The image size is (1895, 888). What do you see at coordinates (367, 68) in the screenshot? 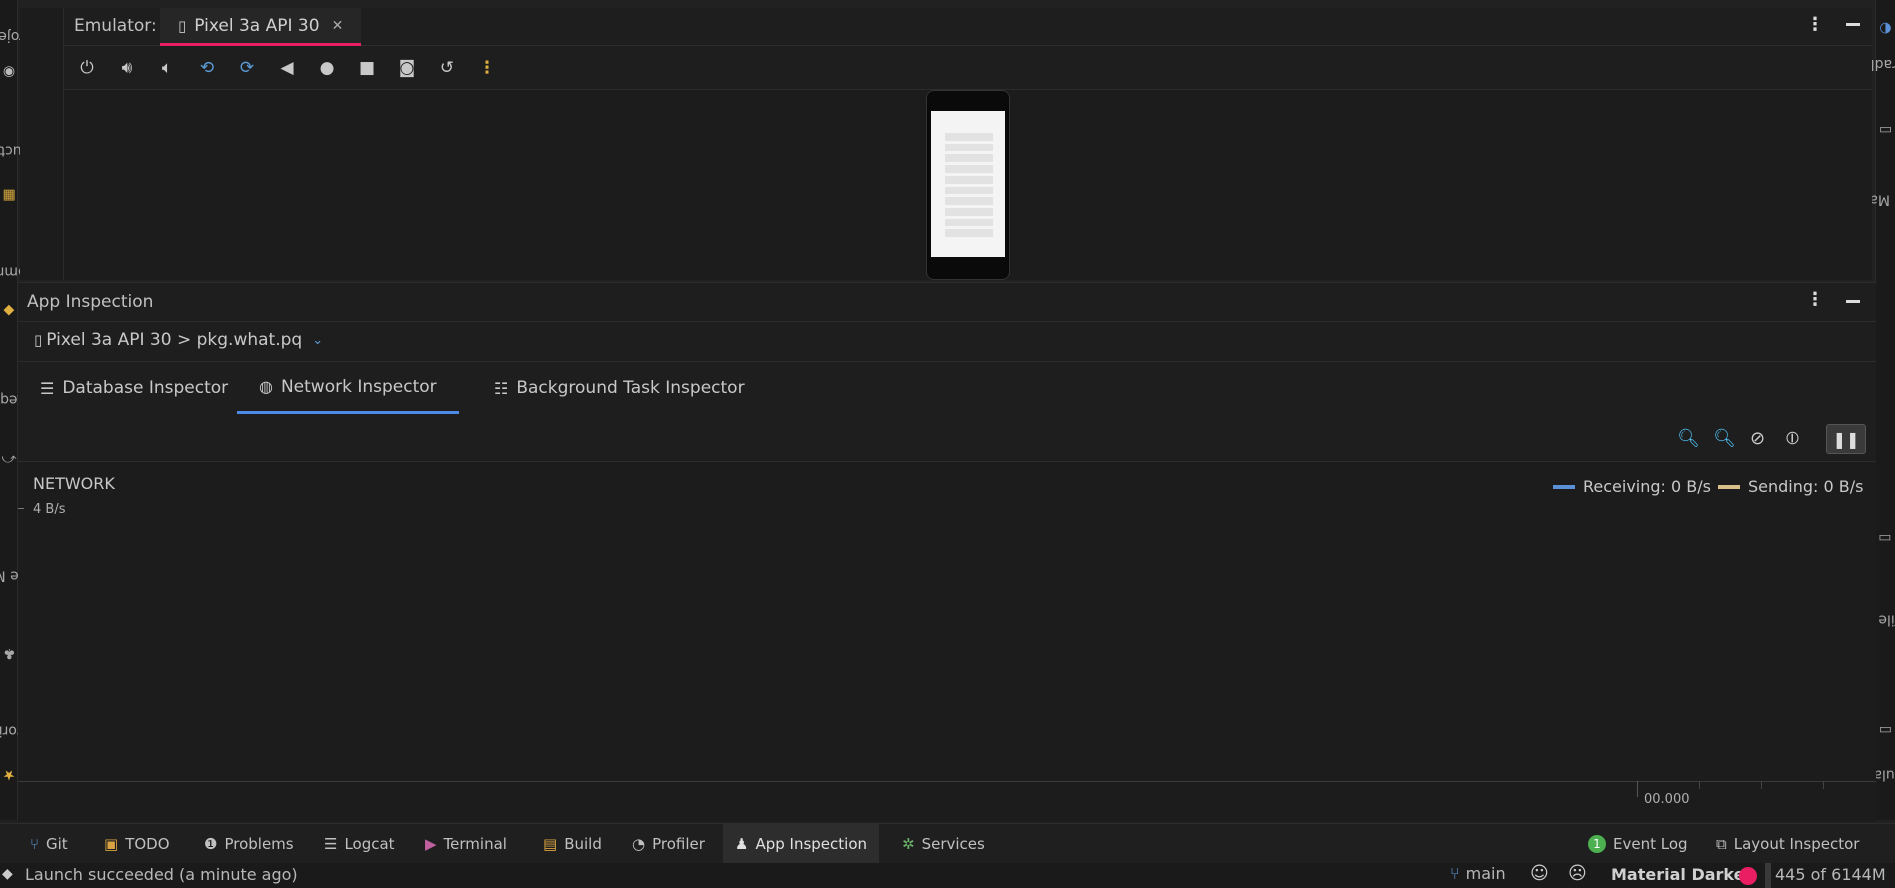
I see `overview-icon: ■` at bounding box center [367, 68].